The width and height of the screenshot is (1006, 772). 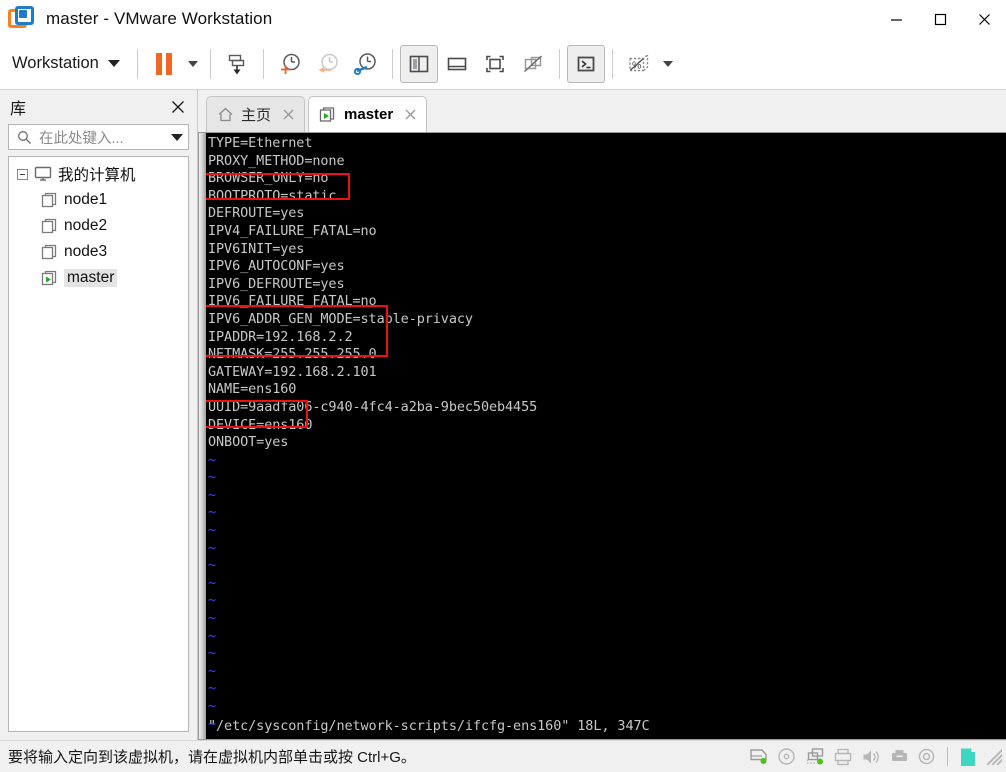 What do you see at coordinates (503, 19) in the screenshot?
I see `title-bar: master - VMware Workstation` at bounding box center [503, 19].